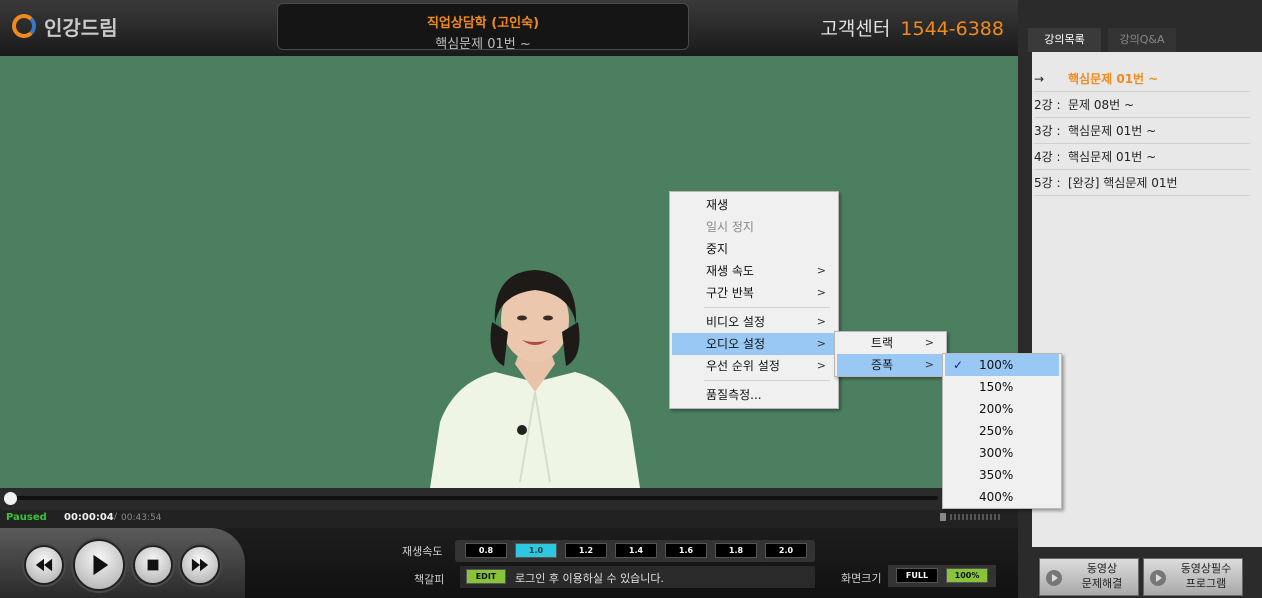  What do you see at coordinates (44, 565) in the screenshot?
I see `rewind-button` at bounding box center [44, 565].